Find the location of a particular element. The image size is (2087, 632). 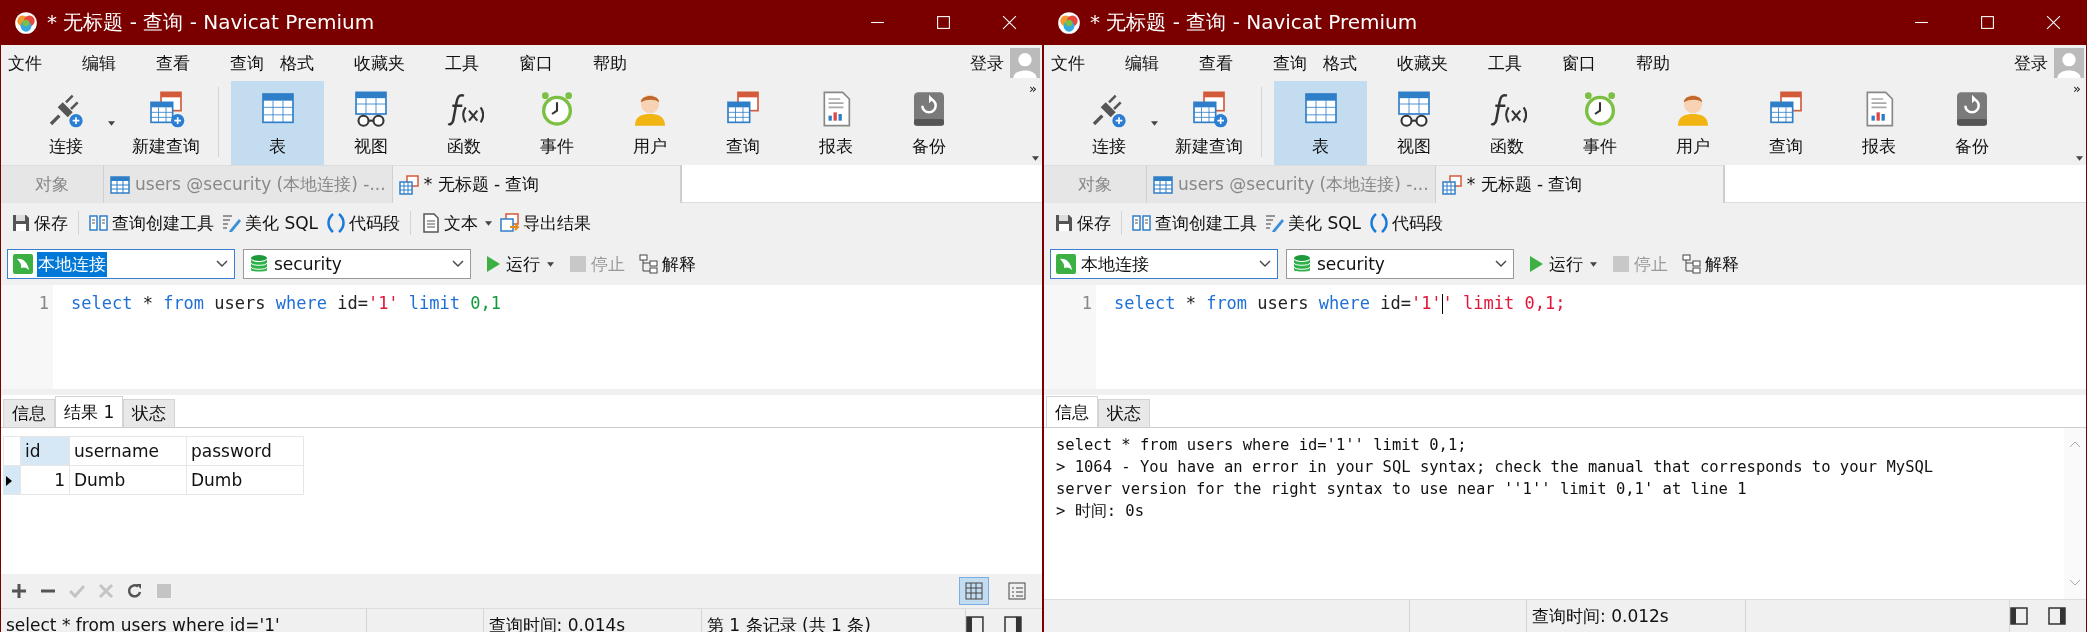

table-cell: Dumb is located at coordinates (245, 480).